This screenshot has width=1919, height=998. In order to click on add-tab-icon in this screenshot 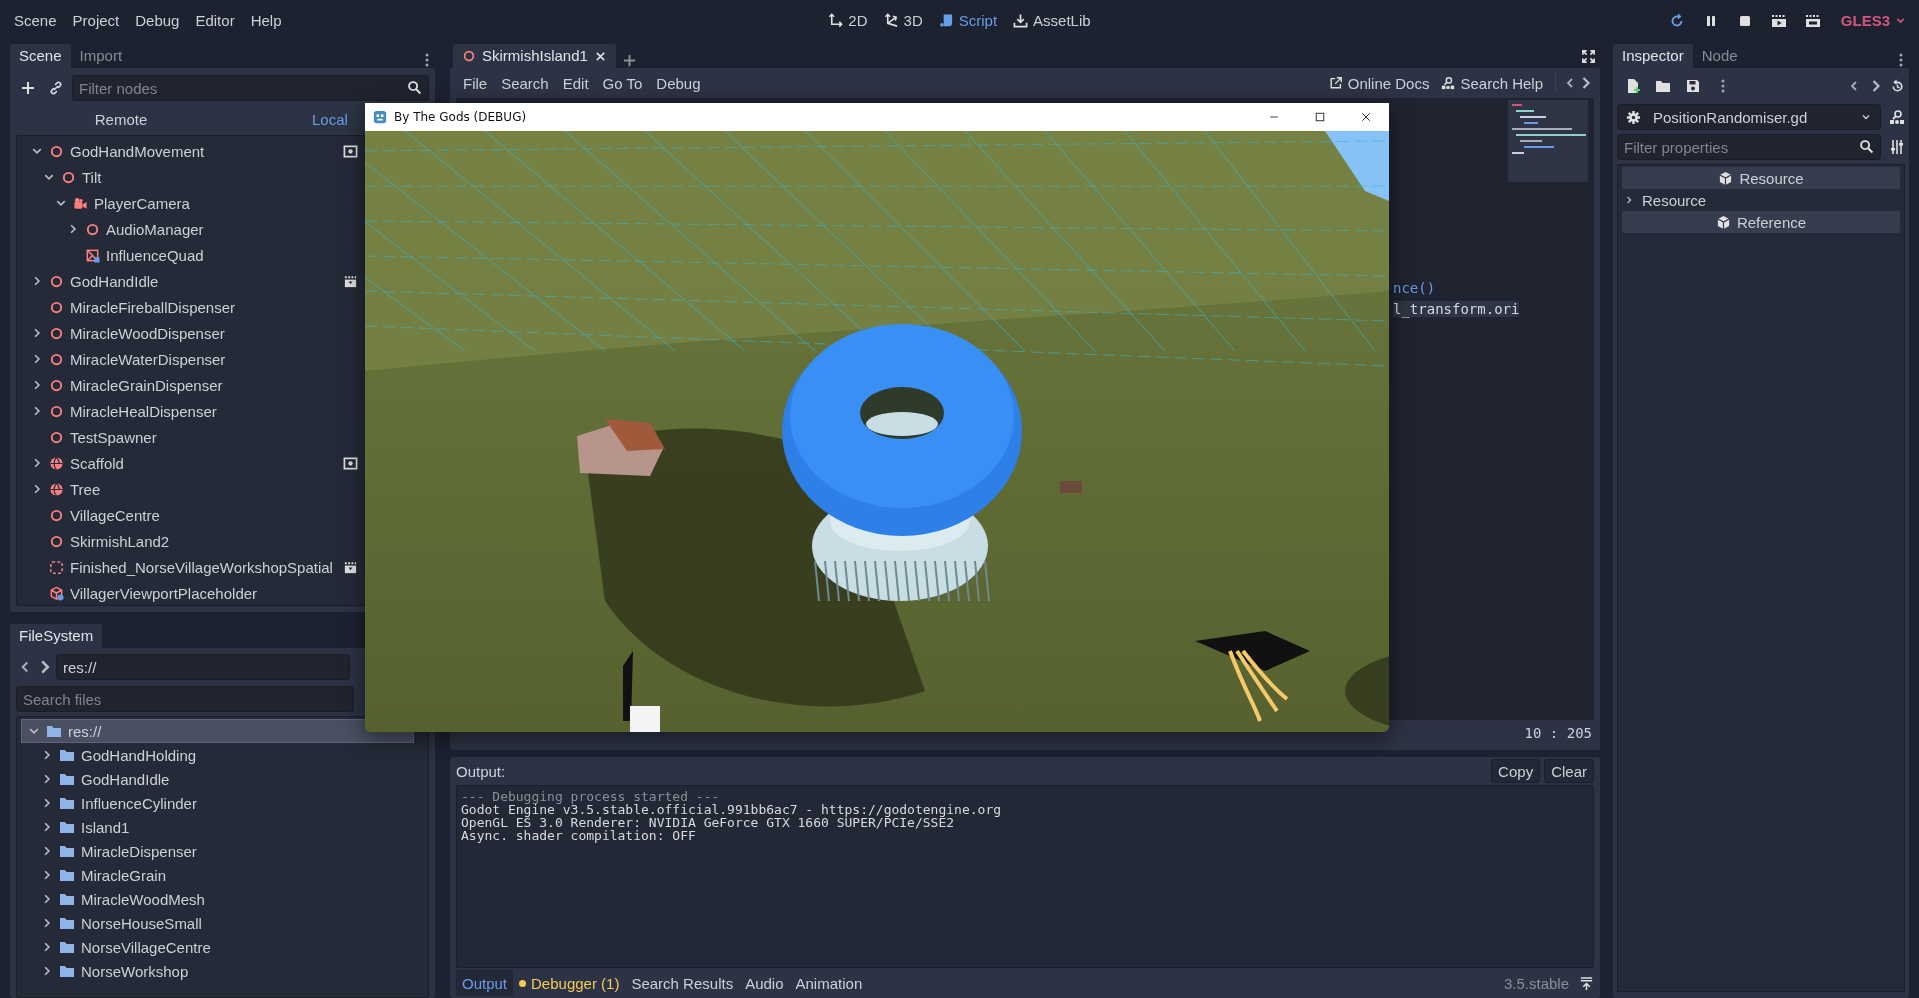, I will do `click(629, 60)`.